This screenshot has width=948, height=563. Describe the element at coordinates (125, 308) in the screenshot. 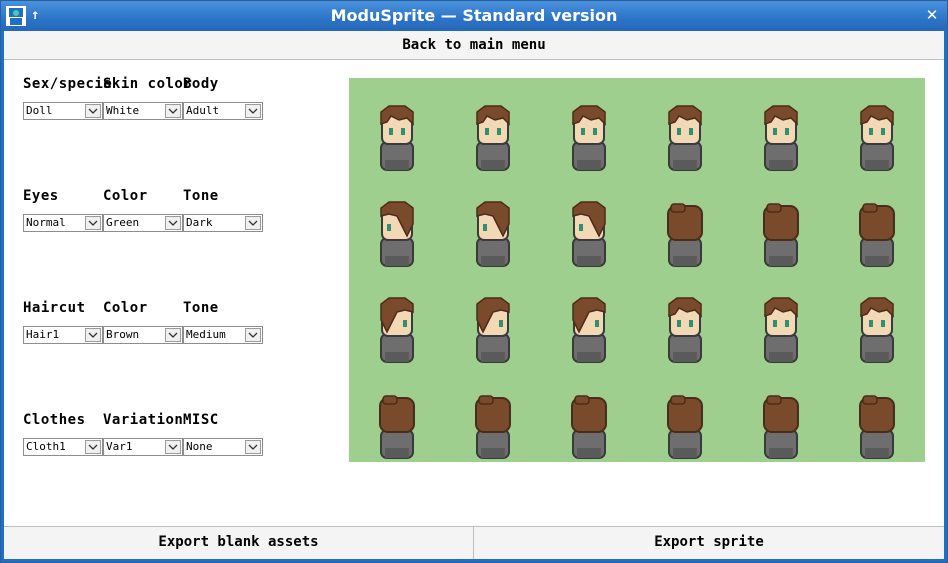

I see `hair-color-label: Color` at that location.